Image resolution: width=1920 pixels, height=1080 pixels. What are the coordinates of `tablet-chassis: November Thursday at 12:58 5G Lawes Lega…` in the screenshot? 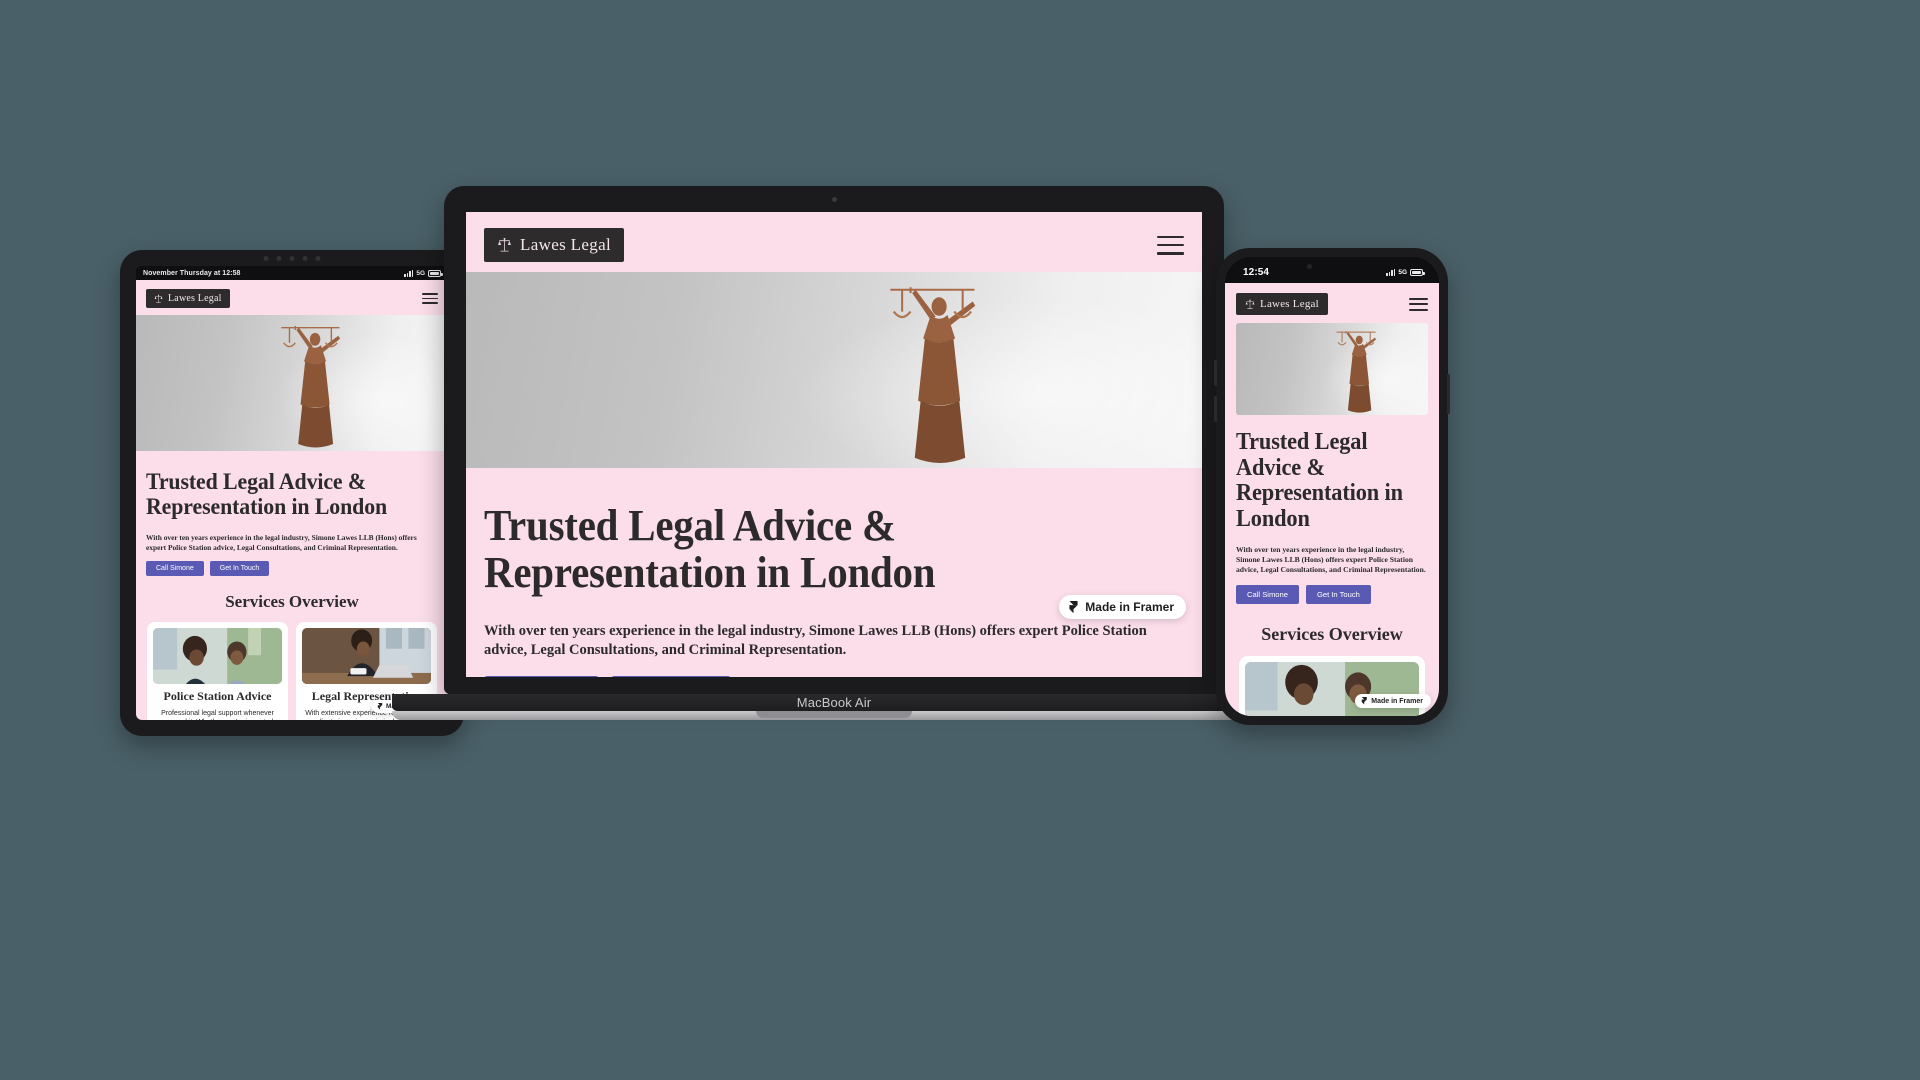 It's located at (292, 493).